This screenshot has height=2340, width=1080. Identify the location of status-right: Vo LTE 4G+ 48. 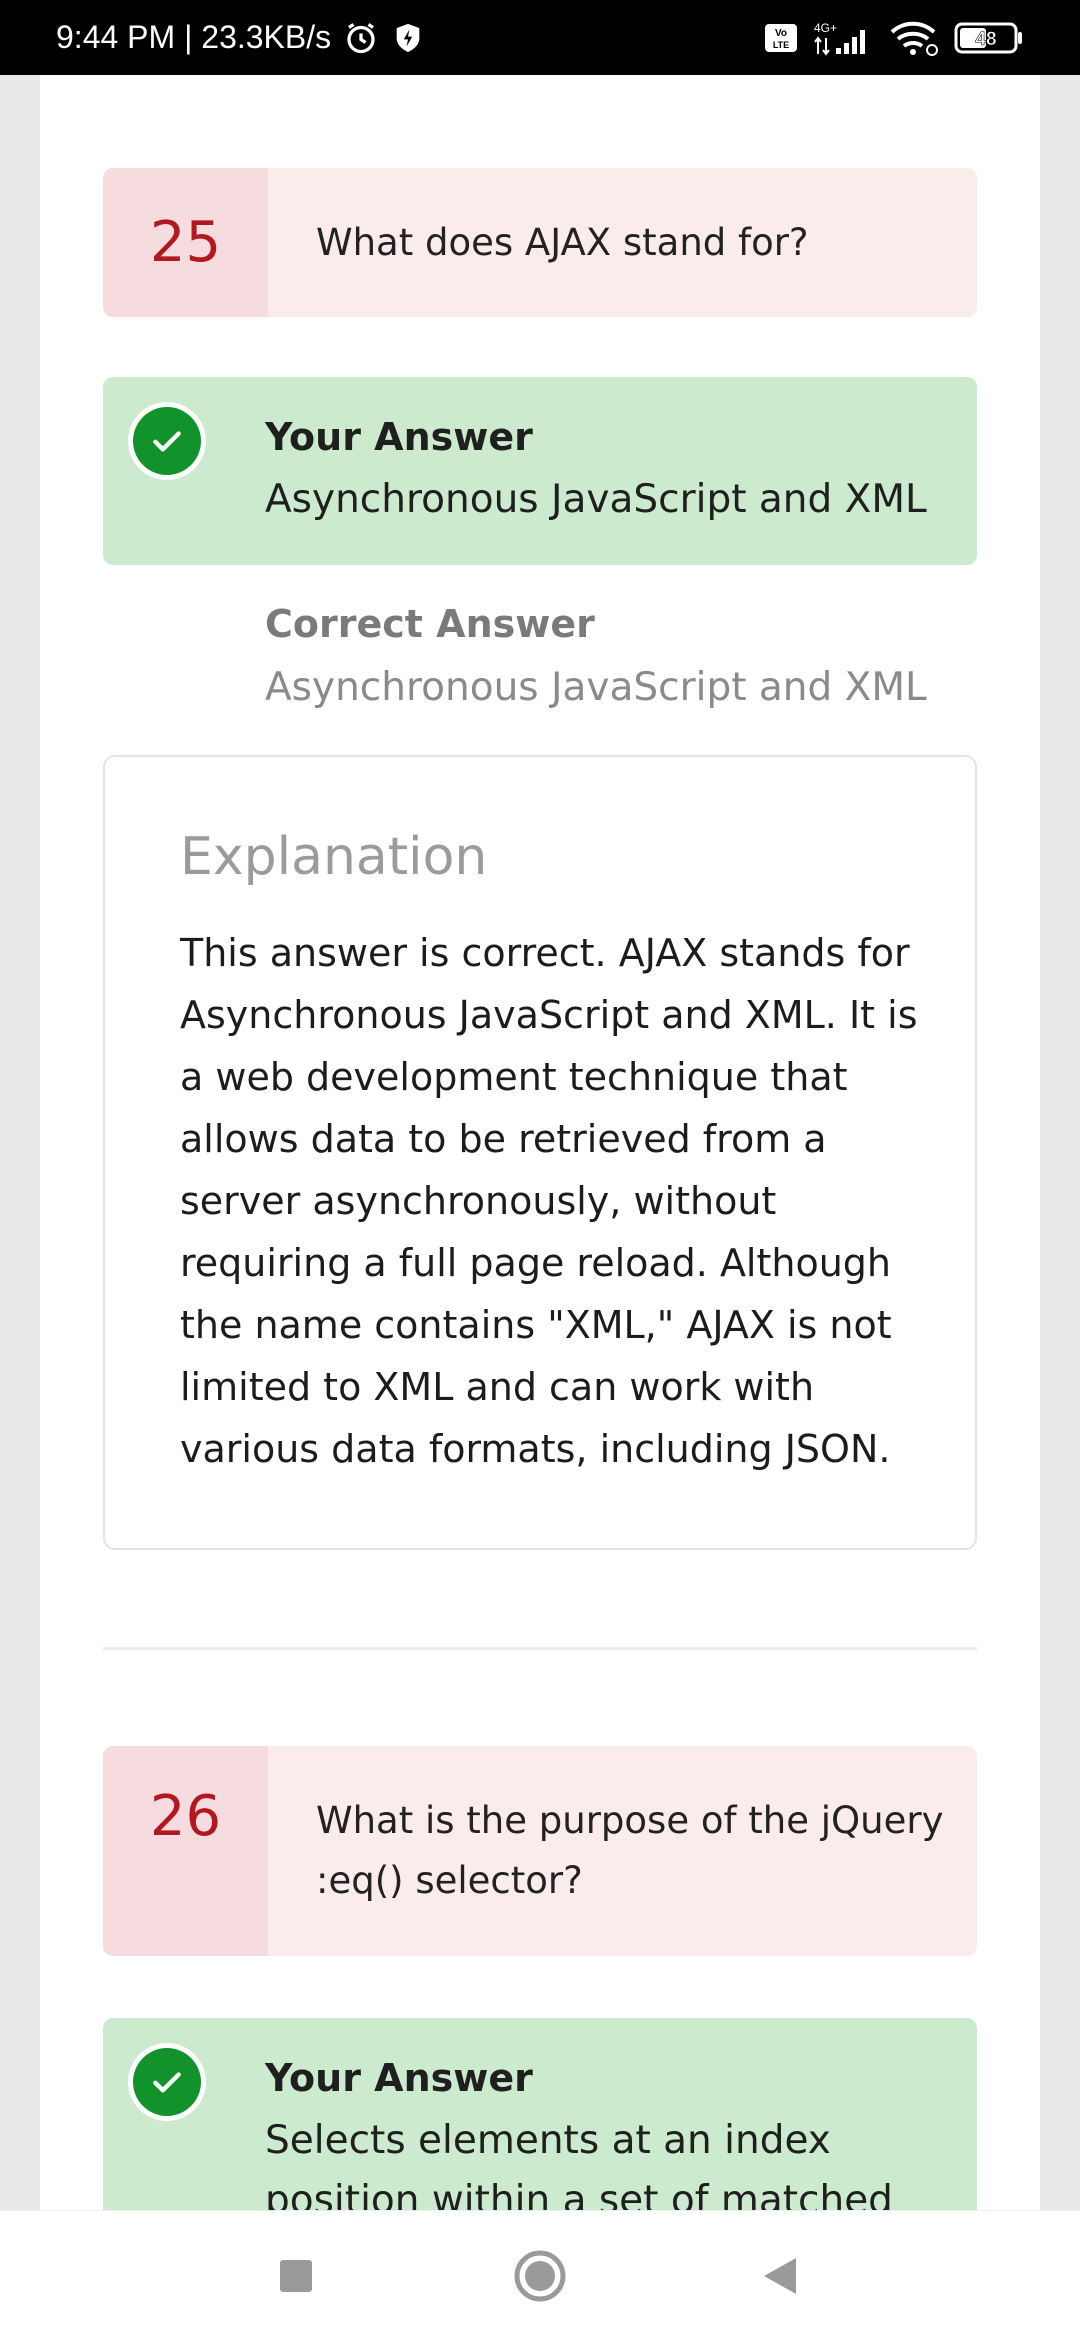
(894, 38).